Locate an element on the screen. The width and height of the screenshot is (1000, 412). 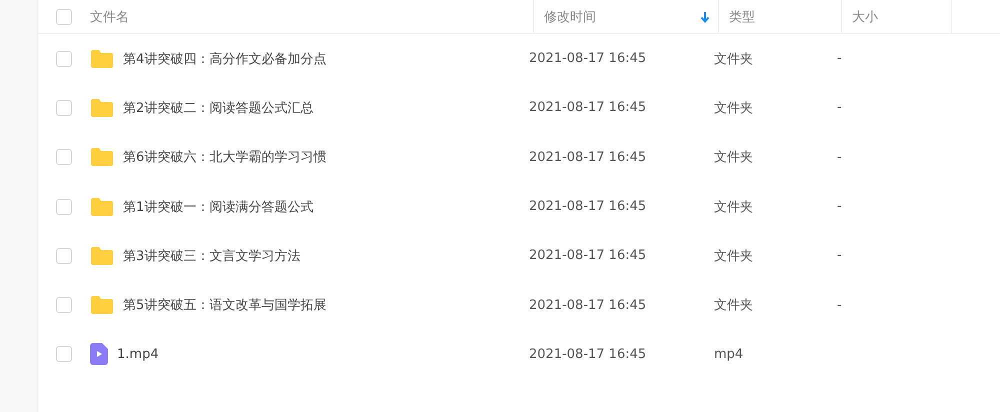
file-name: 第6讲突破六：北大学霸的学习习惯 is located at coordinates (224, 157).